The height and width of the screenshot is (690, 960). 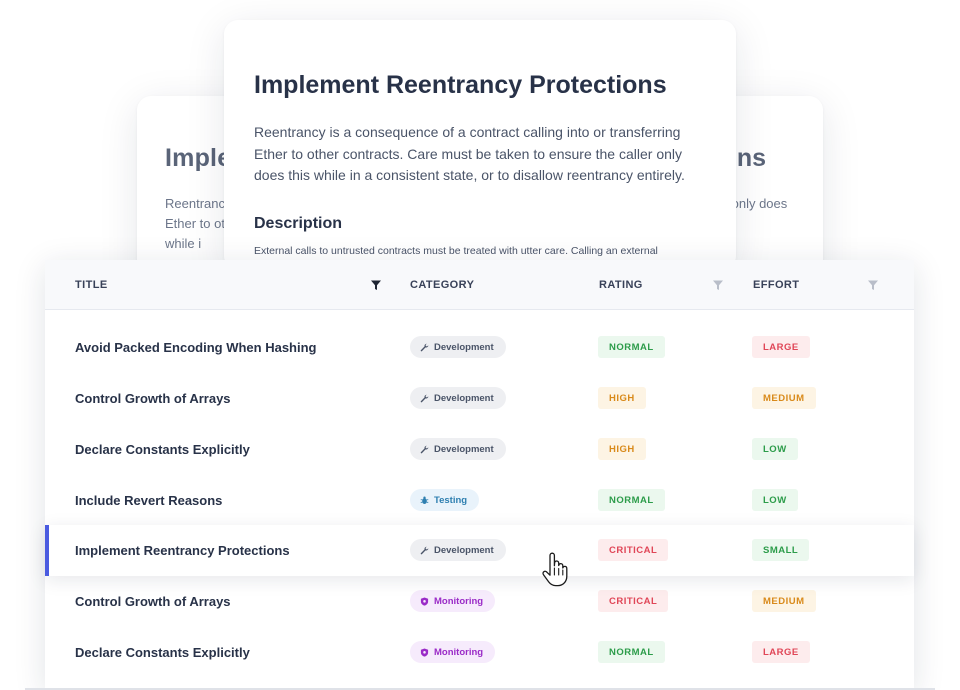 What do you see at coordinates (47, 550) in the screenshot?
I see `selected-row-indicator` at bounding box center [47, 550].